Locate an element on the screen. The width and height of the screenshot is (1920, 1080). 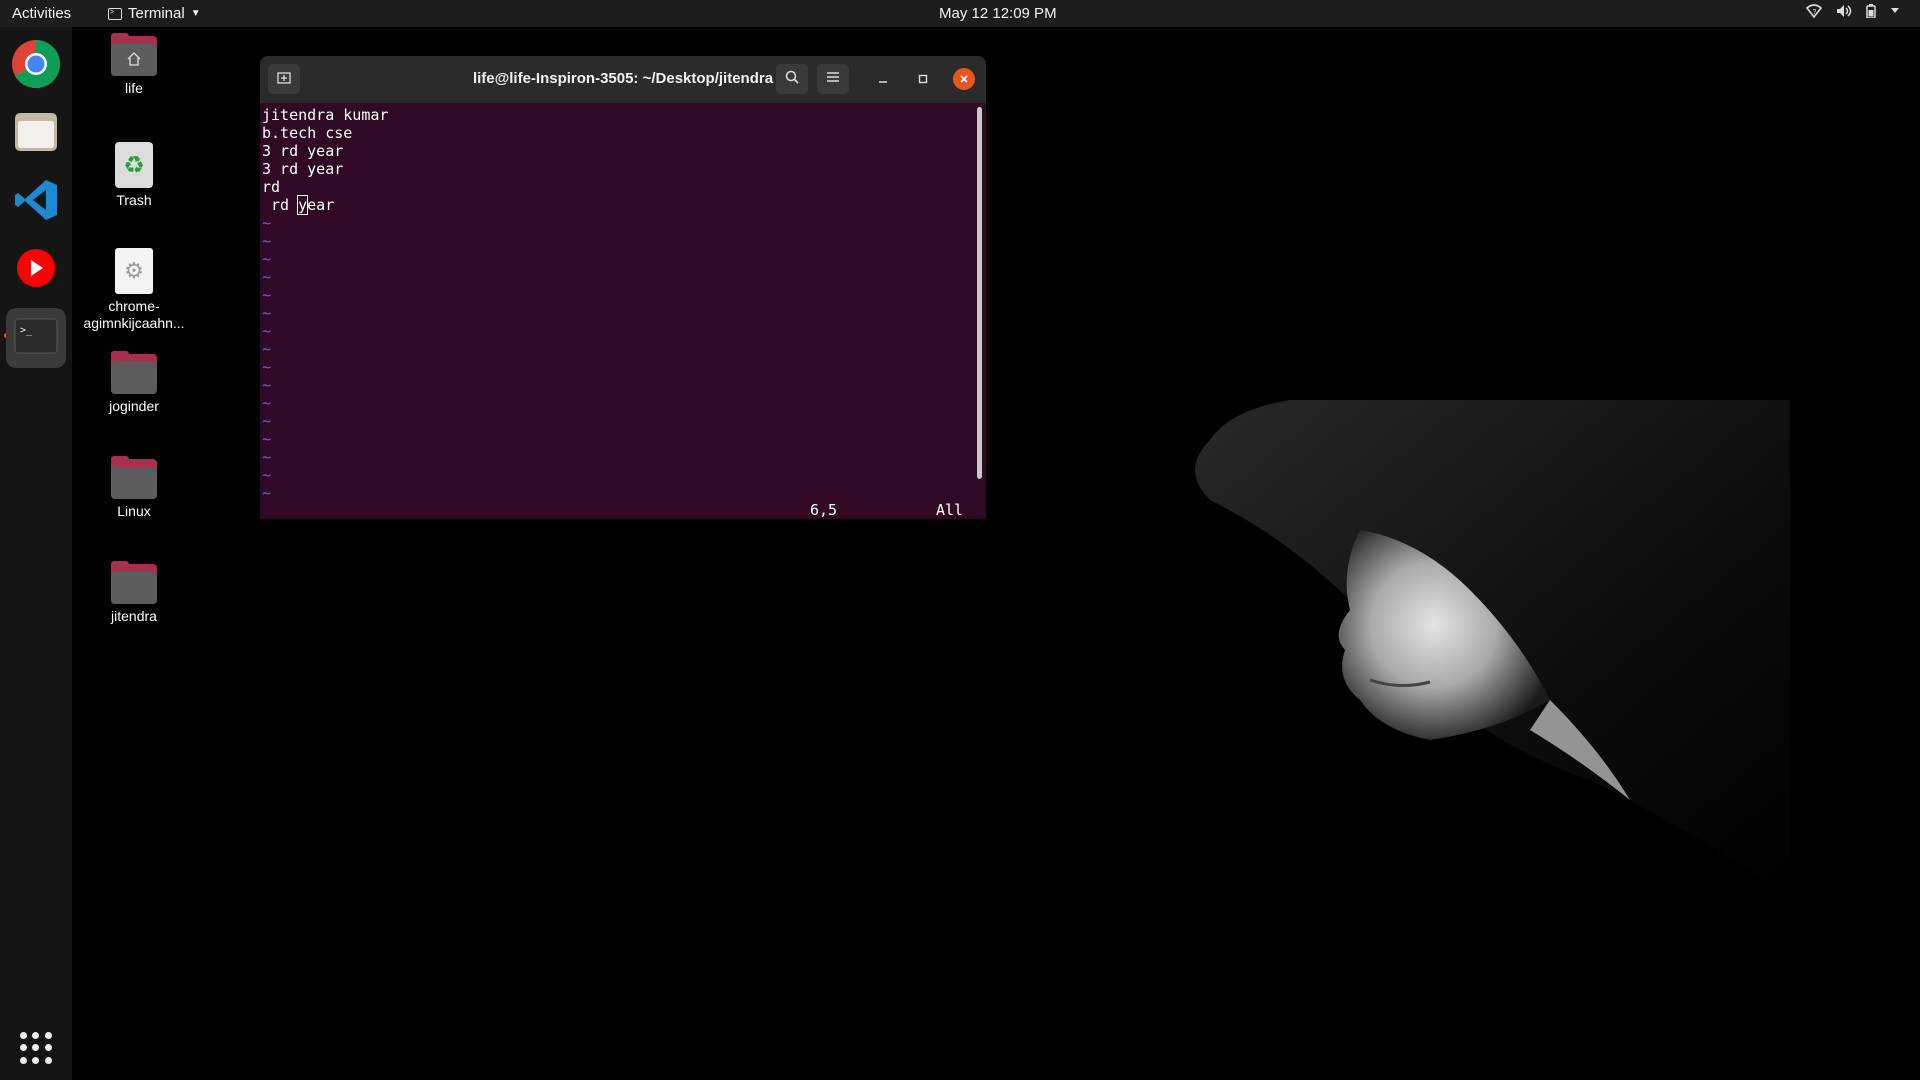
maximize-button is located at coordinates (923, 79).